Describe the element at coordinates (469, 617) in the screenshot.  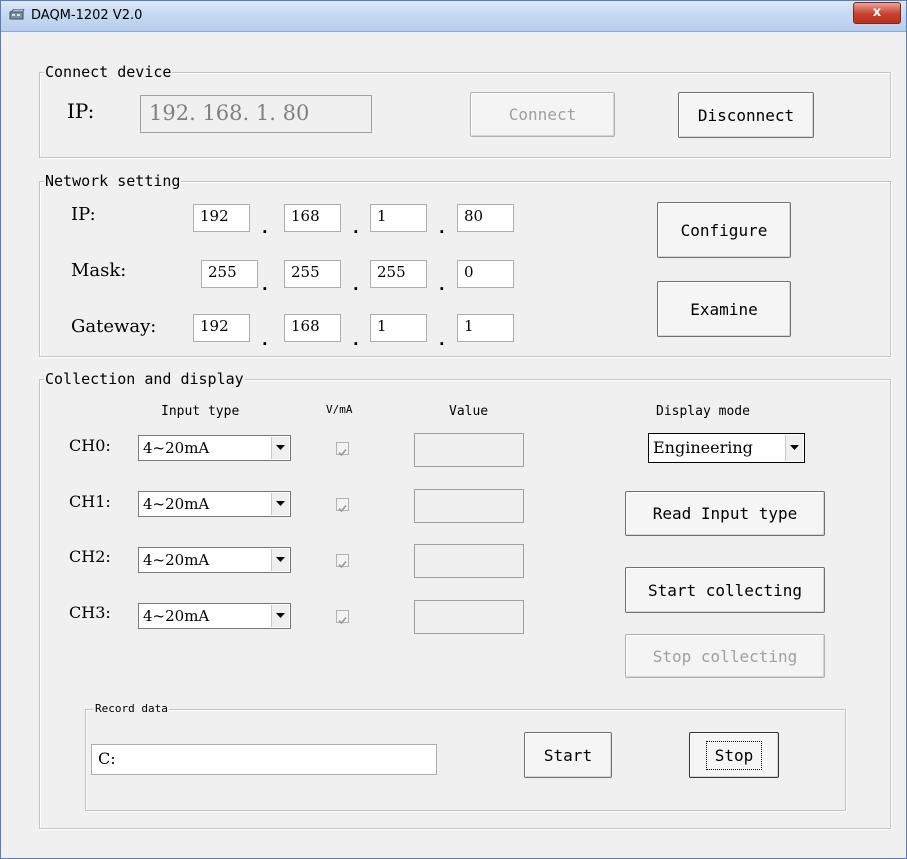
I see `ch3-value-field` at that location.